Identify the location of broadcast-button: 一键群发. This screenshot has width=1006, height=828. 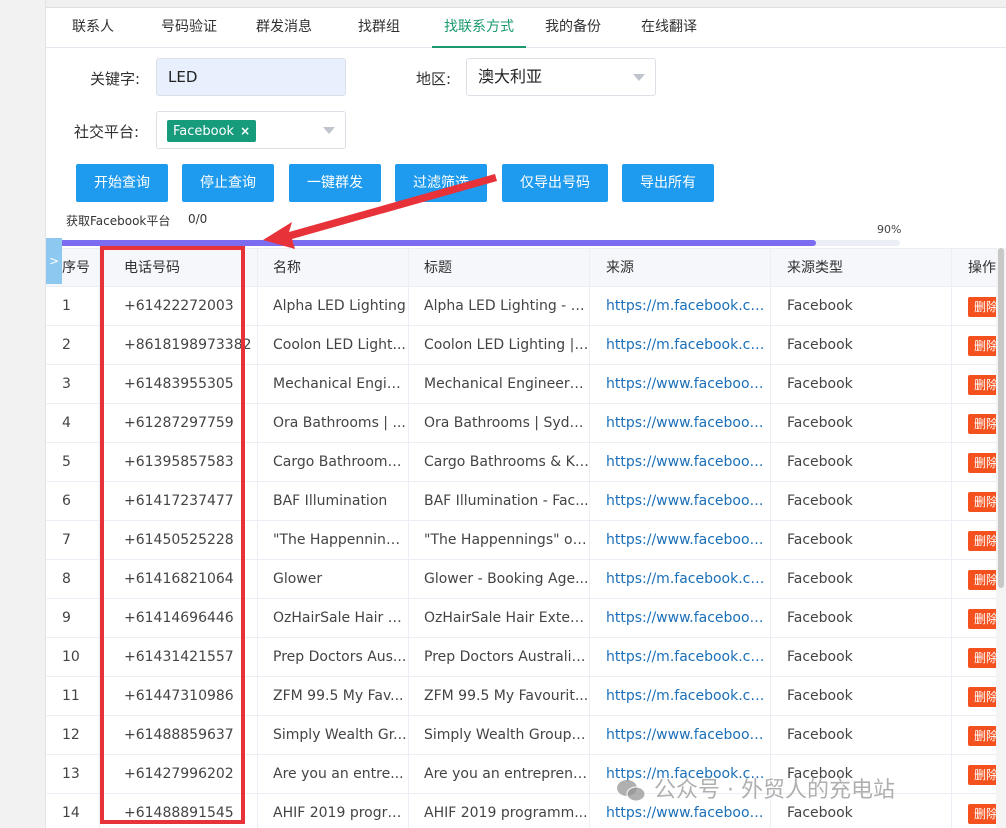
(335, 183).